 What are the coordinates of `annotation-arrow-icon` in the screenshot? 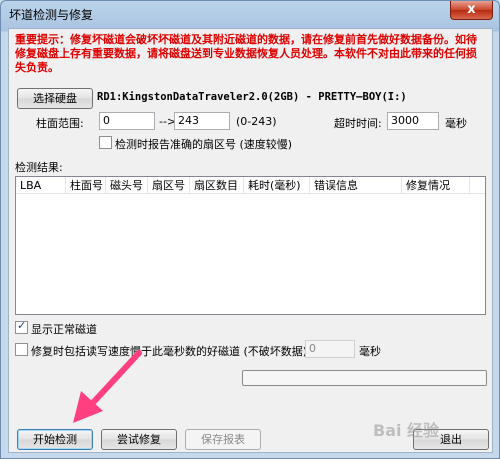 It's located at (107, 386).